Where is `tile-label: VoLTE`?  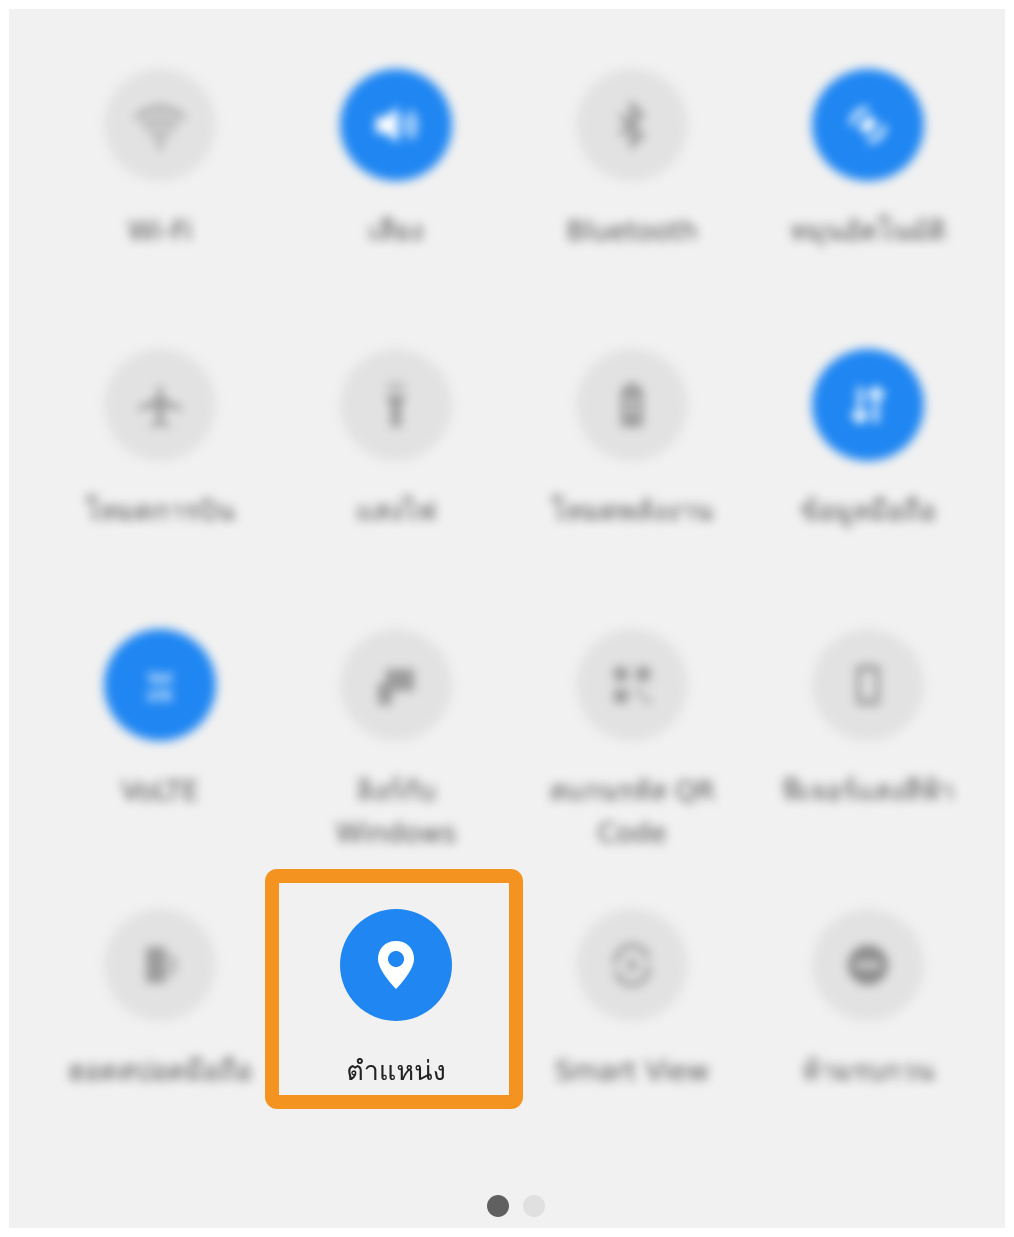 tile-label: VoLTE is located at coordinates (160, 791).